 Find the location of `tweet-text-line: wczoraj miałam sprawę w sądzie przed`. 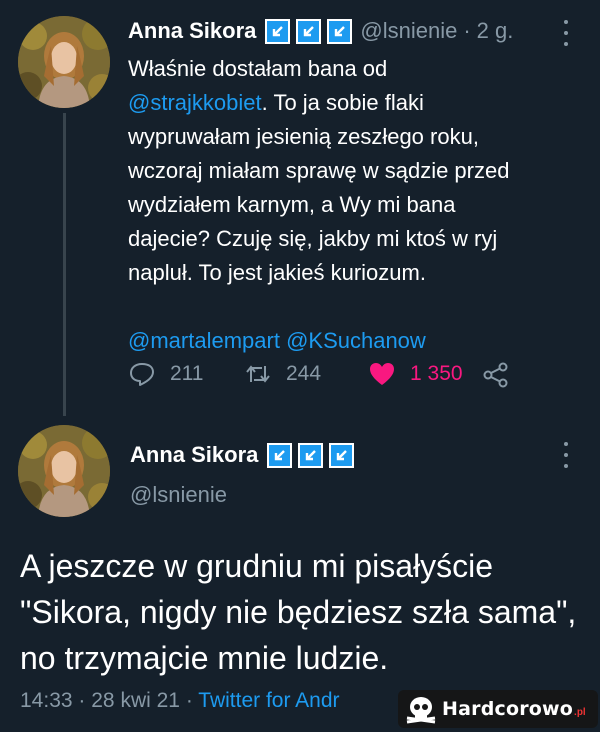

tweet-text-line: wczoraj miałam sprawę w sądzie przed is located at coordinates (319, 170).